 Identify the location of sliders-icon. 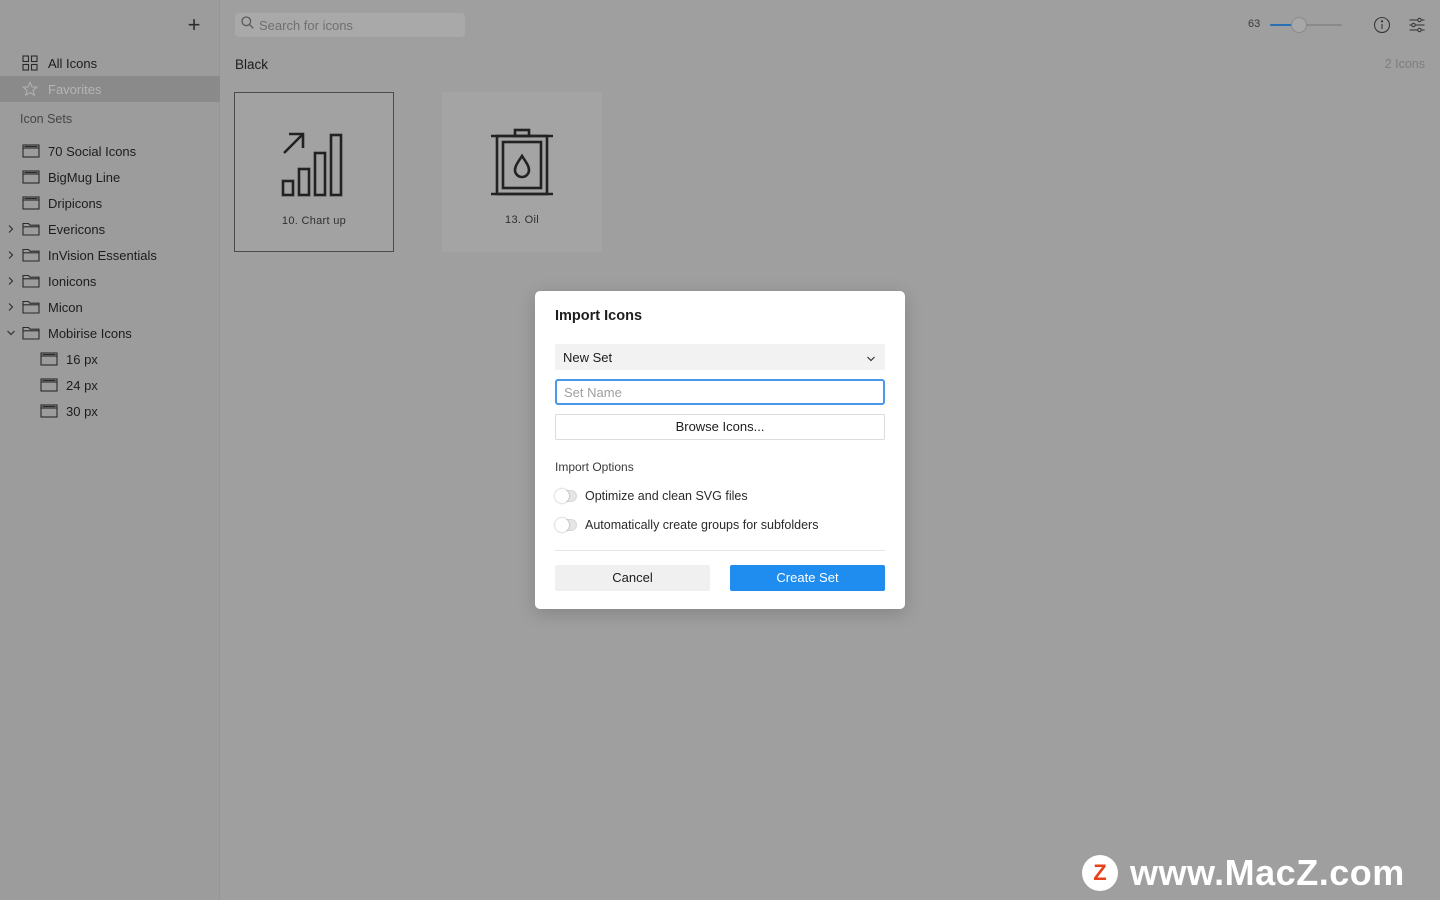
(1417, 25).